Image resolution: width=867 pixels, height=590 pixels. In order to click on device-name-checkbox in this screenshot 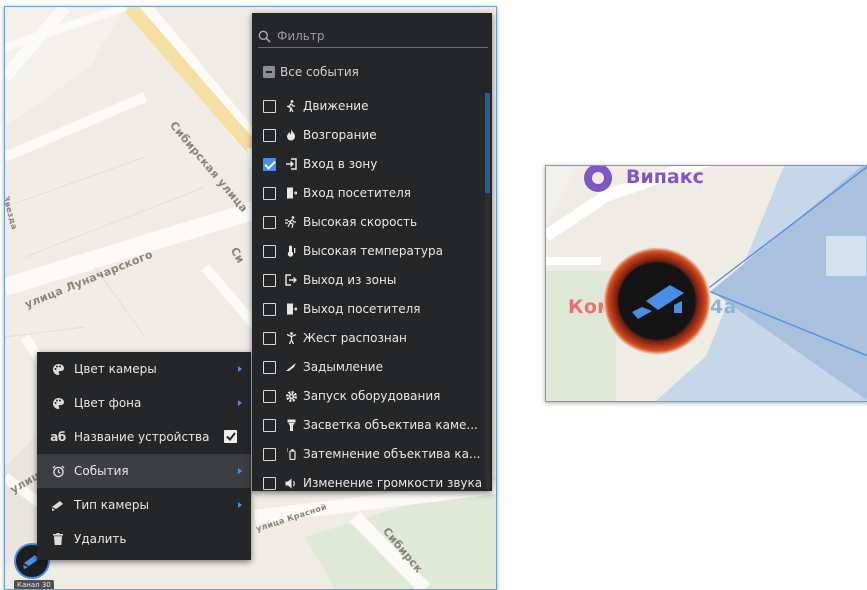, I will do `click(230, 436)`.